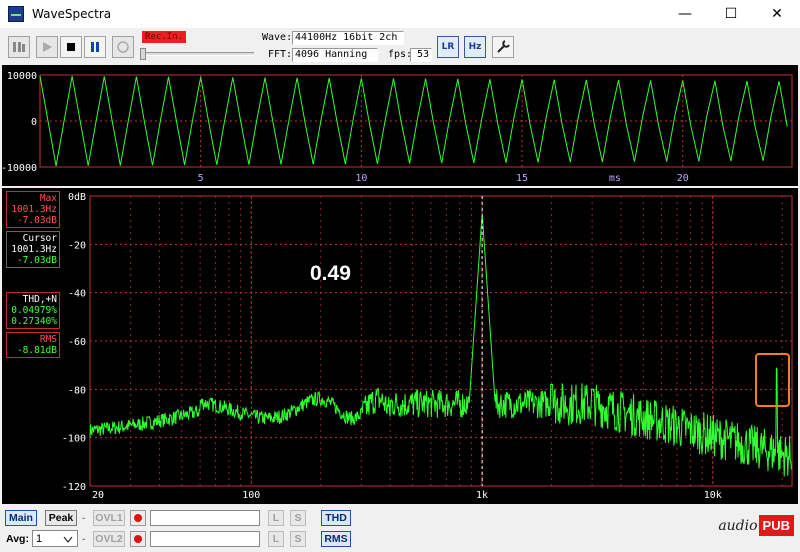 Image resolution: width=800 pixels, height=552 pixels. Describe the element at coordinates (17, 539) in the screenshot. I see `avg-label: Avg:` at that location.